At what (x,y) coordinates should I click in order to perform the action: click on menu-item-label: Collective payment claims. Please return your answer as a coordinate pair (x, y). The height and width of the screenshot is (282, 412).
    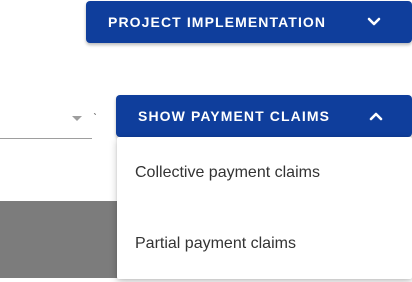
    Looking at the image, I should click on (227, 172).